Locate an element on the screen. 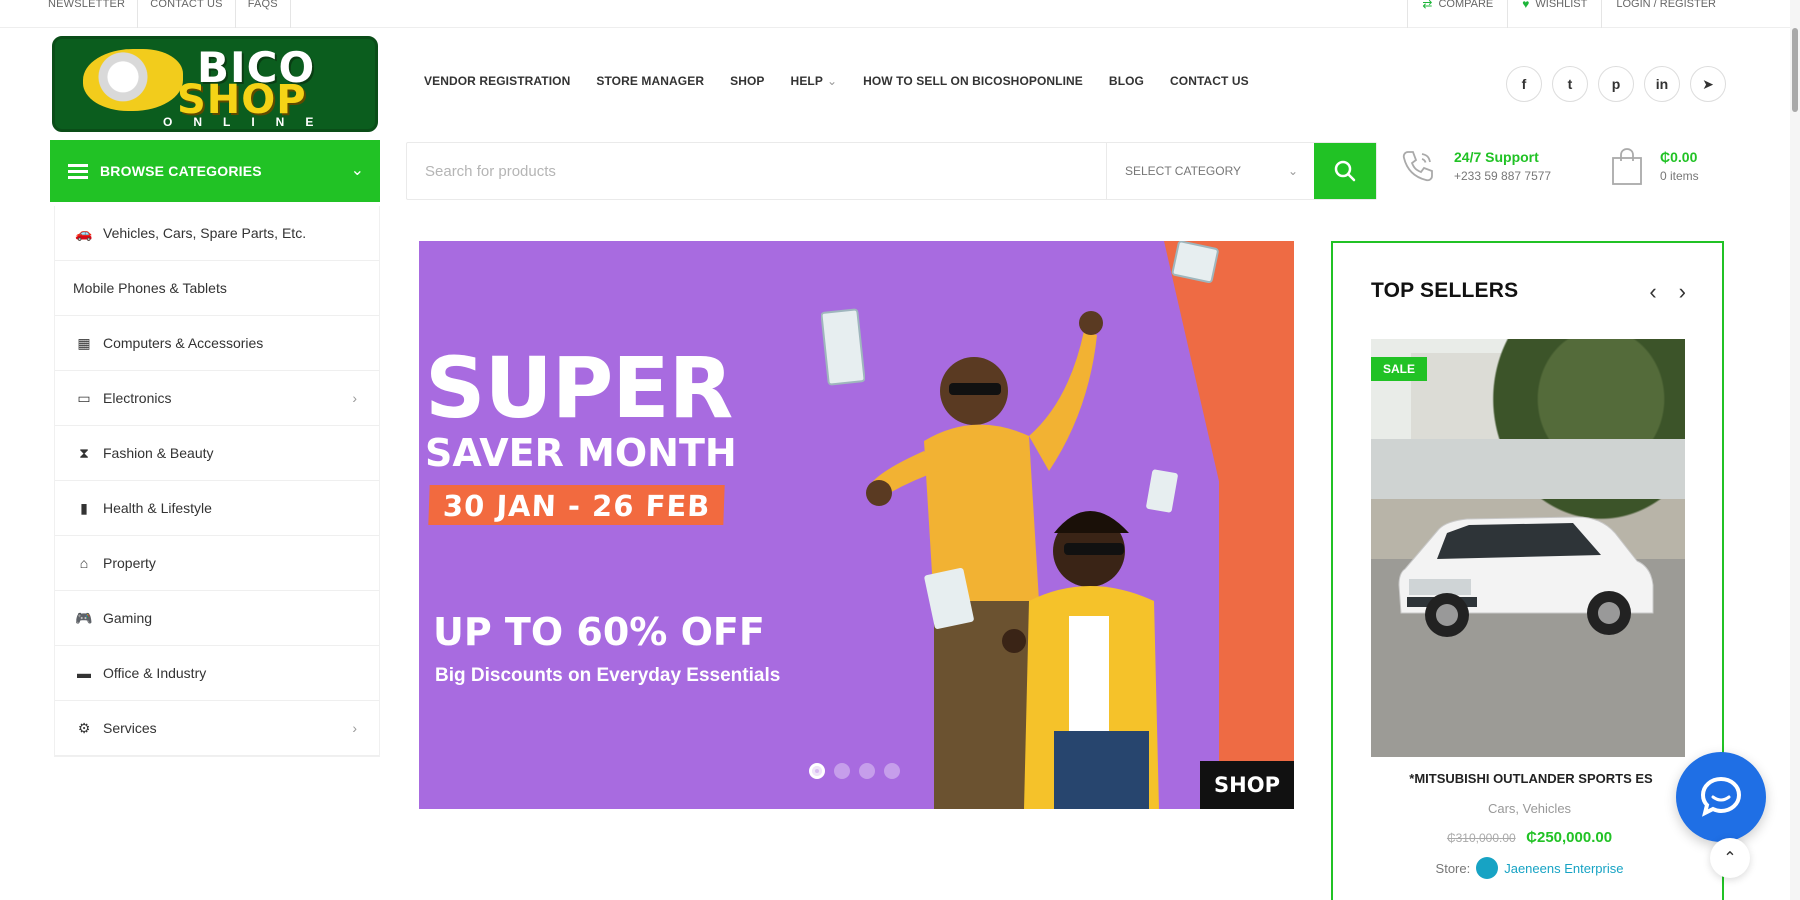 This screenshot has height=900, width=1800. facebook-icon: f is located at coordinates (1524, 84).